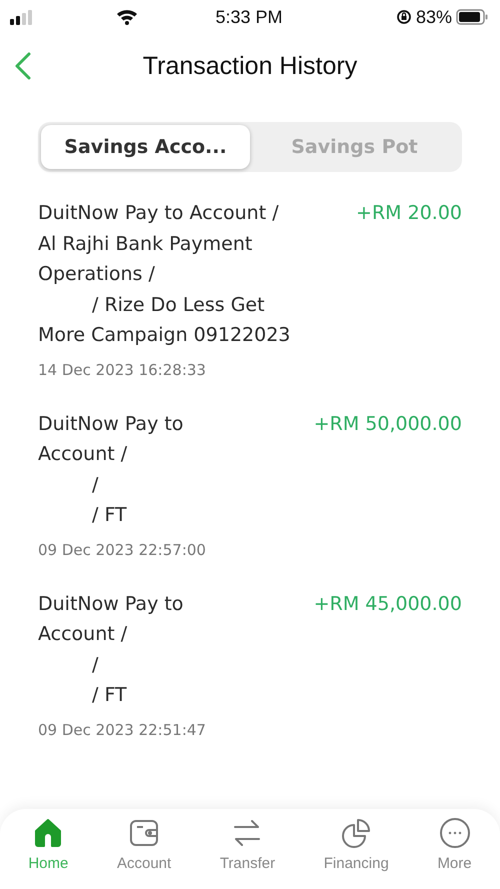 This screenshot has width=500, height=889. I want to click on tab-bar-item: More, so click(454, 853).